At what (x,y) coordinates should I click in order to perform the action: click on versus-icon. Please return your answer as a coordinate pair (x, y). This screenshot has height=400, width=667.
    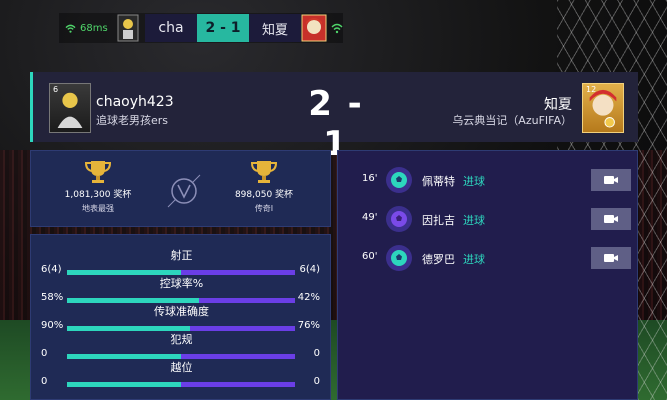
    Looking at the image, I should click on (184, 191).